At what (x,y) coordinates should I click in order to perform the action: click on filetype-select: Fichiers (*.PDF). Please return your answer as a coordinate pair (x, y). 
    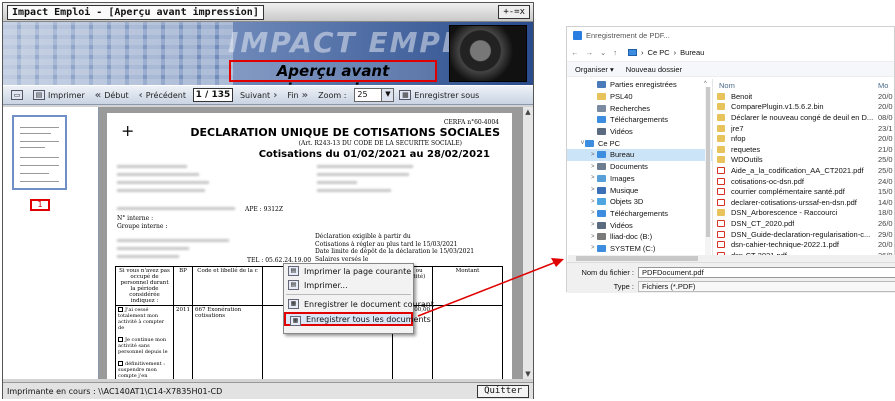
    Looking at the image, I should click on (766, 286).